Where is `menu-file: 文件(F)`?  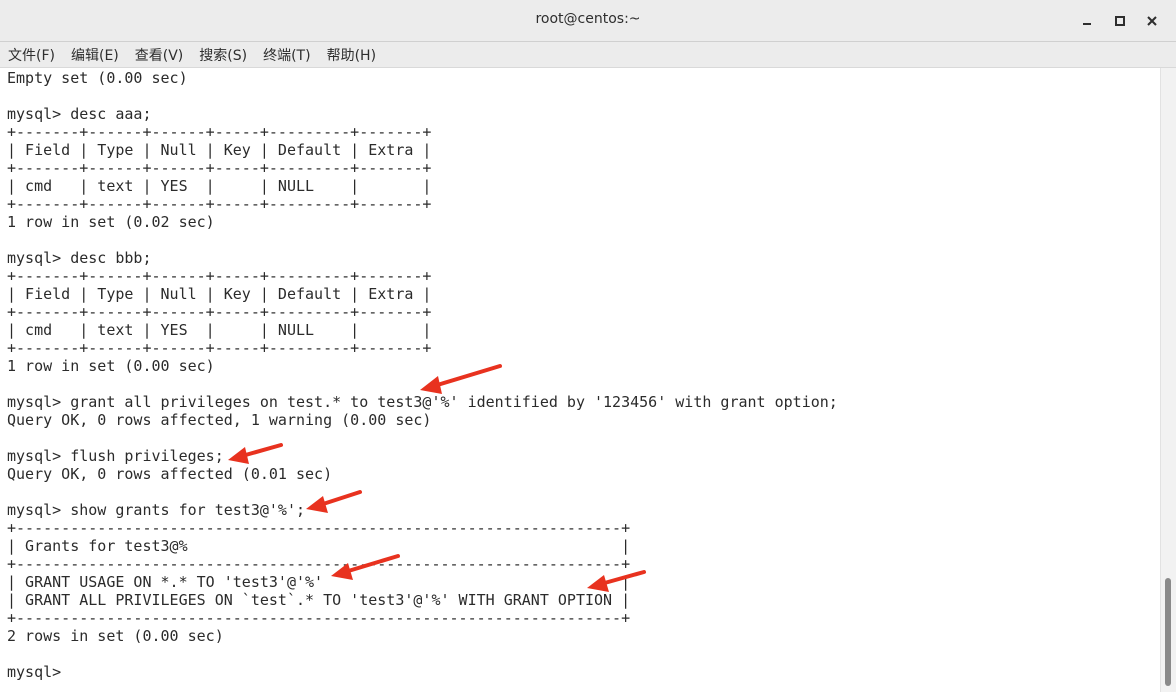
menu-file: 文件(F) is located at coordinates (31, 55).